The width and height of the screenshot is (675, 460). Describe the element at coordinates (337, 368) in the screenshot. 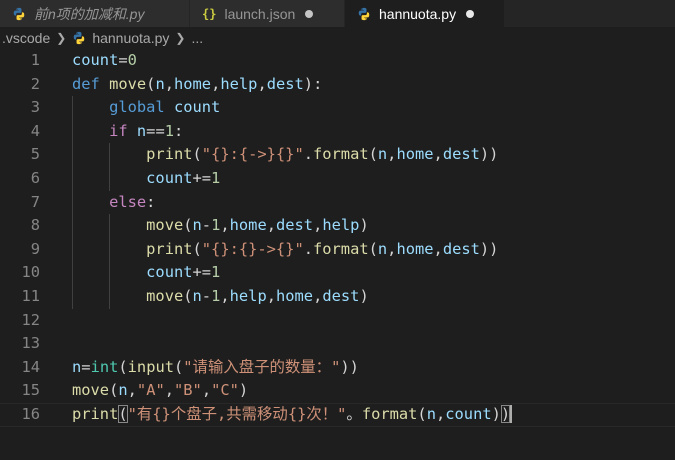

I see `code-line: 14 n=int(input("请输入盘子的数量："))` at that location.